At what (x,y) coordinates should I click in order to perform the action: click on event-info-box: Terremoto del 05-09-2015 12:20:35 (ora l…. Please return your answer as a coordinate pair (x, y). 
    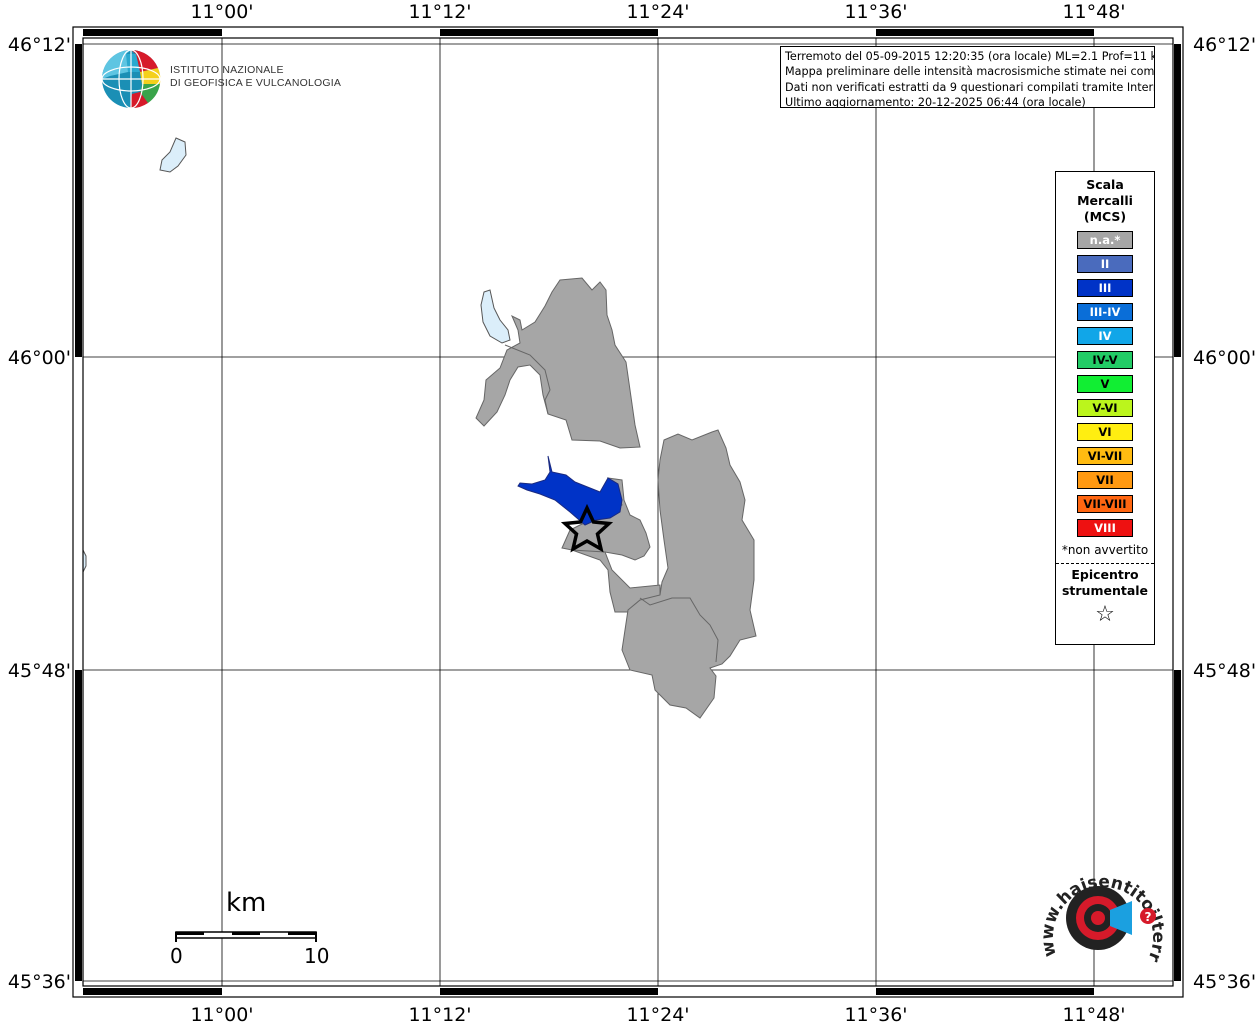
    Looking at the image, I should click on (967, 77).